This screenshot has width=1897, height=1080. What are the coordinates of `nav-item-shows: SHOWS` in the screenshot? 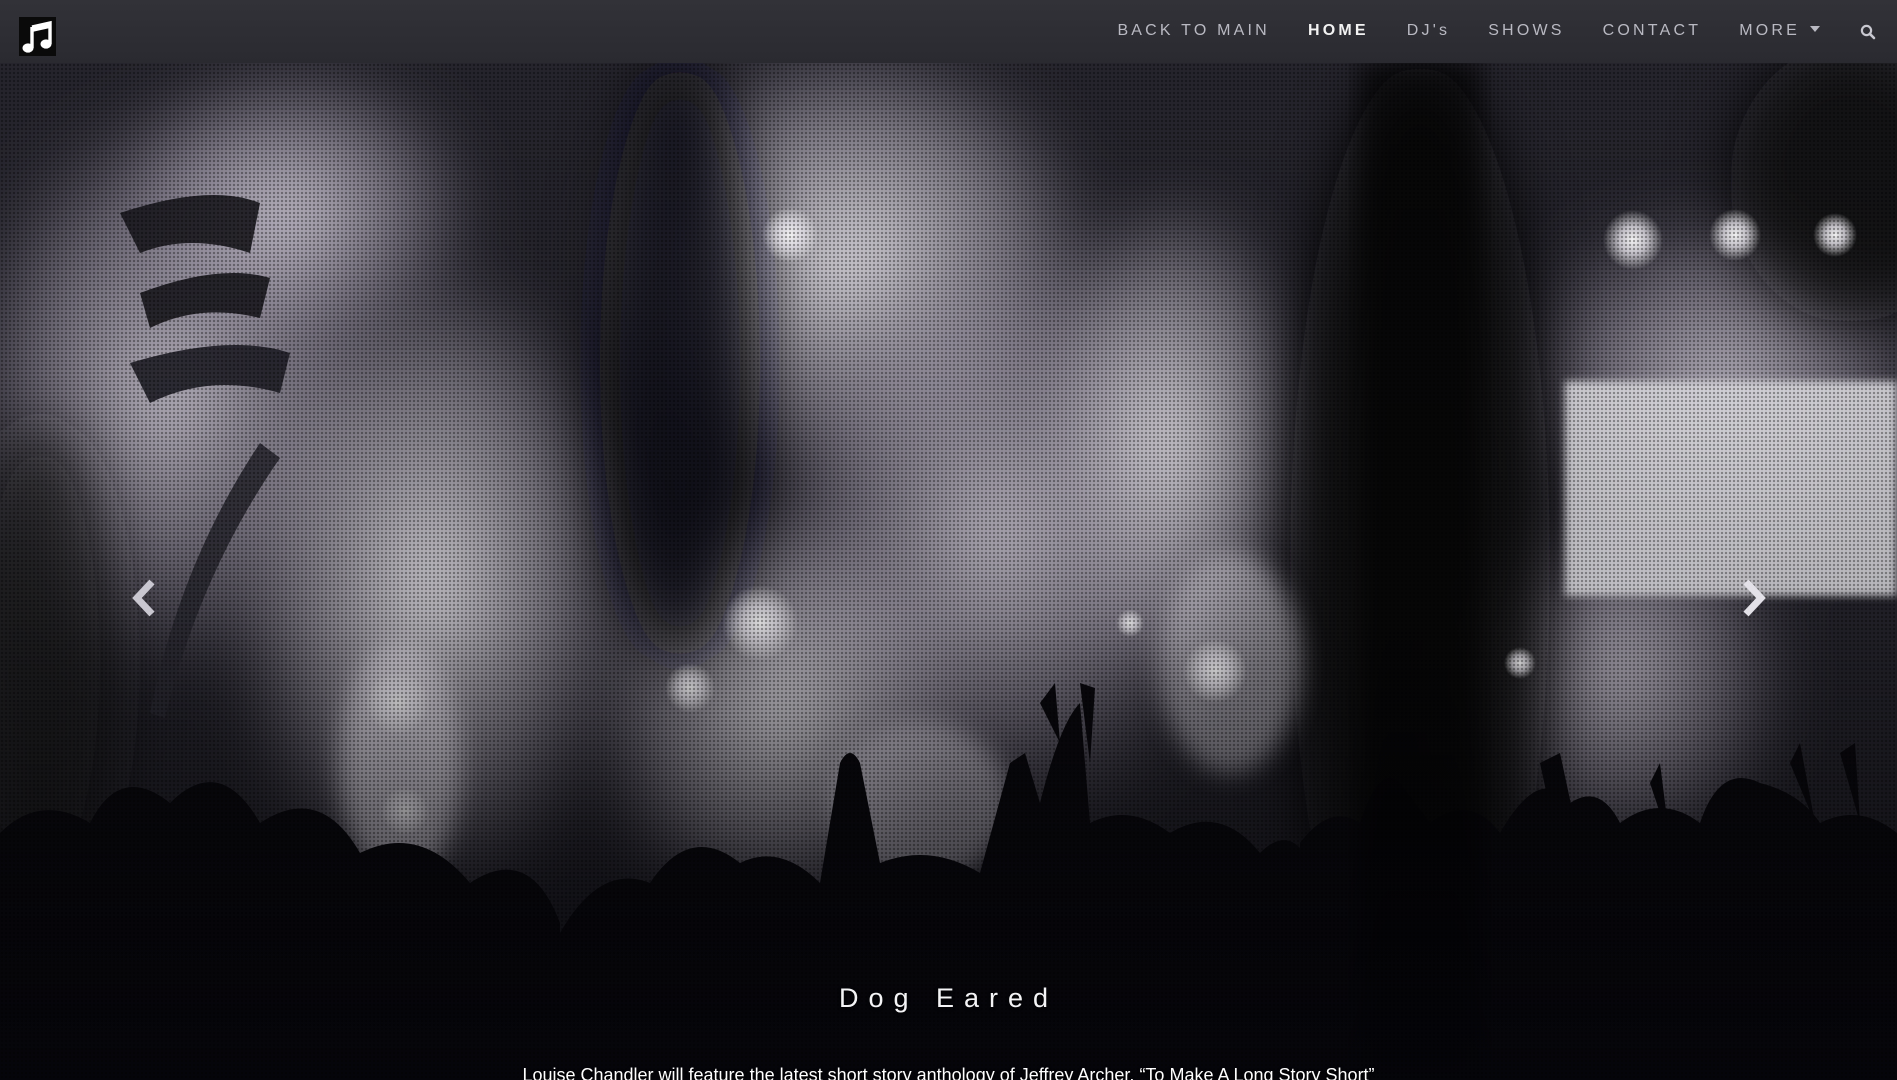 It's located at (1526, 31).